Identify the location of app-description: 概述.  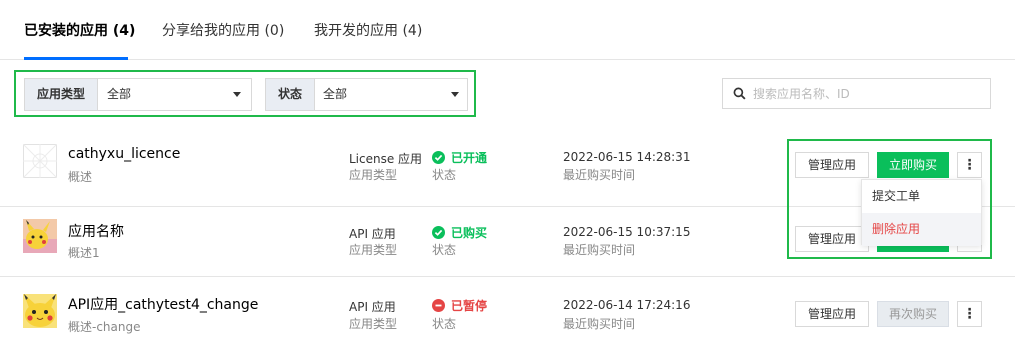
(80, 177).